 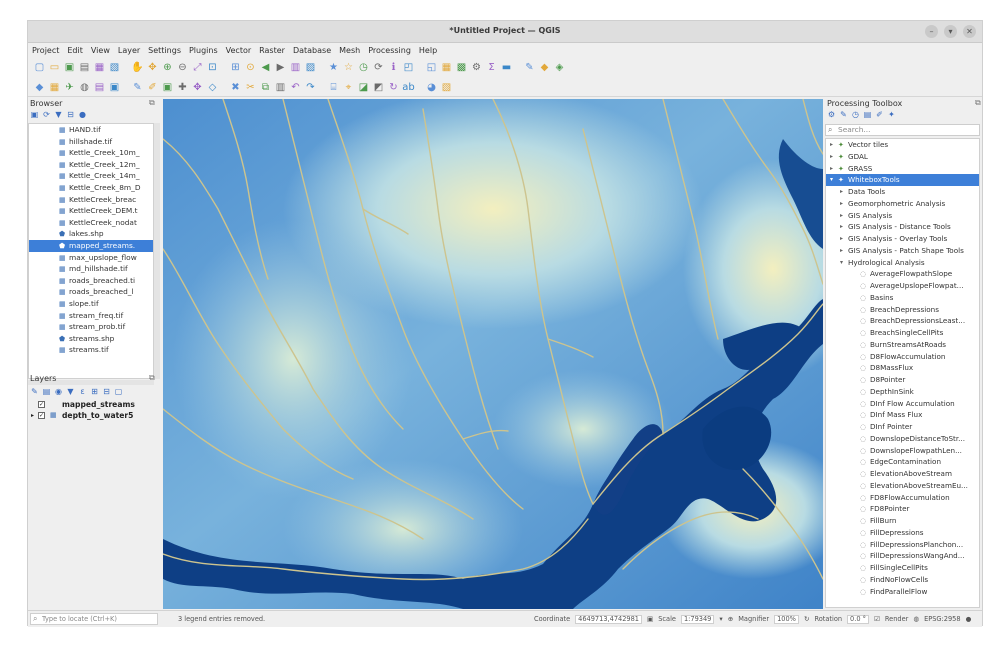 I want to click on coordinate-field: 4649713,4742981, so click(x=608, y=619).